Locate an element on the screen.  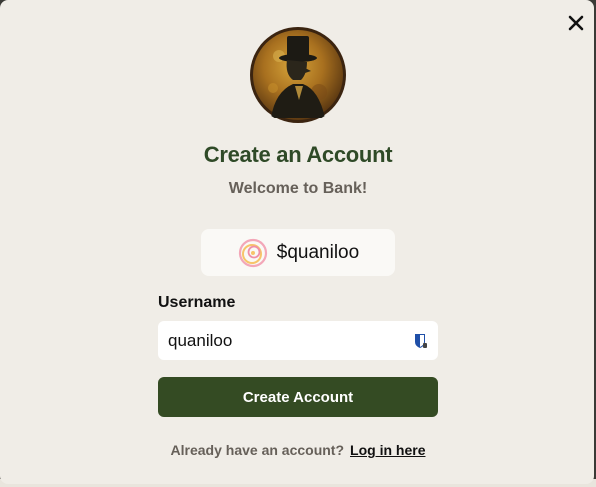
modal-subtitle: Welcome to Bank! is located at coordinates (298, 188).